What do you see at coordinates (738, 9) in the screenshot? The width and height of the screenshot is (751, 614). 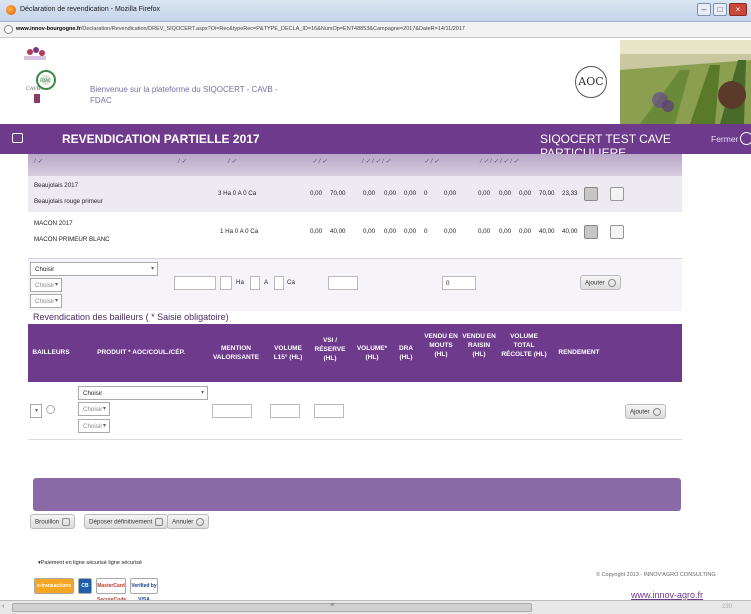 I see `close-window-icon: ×` at bounding box center [738, 9].